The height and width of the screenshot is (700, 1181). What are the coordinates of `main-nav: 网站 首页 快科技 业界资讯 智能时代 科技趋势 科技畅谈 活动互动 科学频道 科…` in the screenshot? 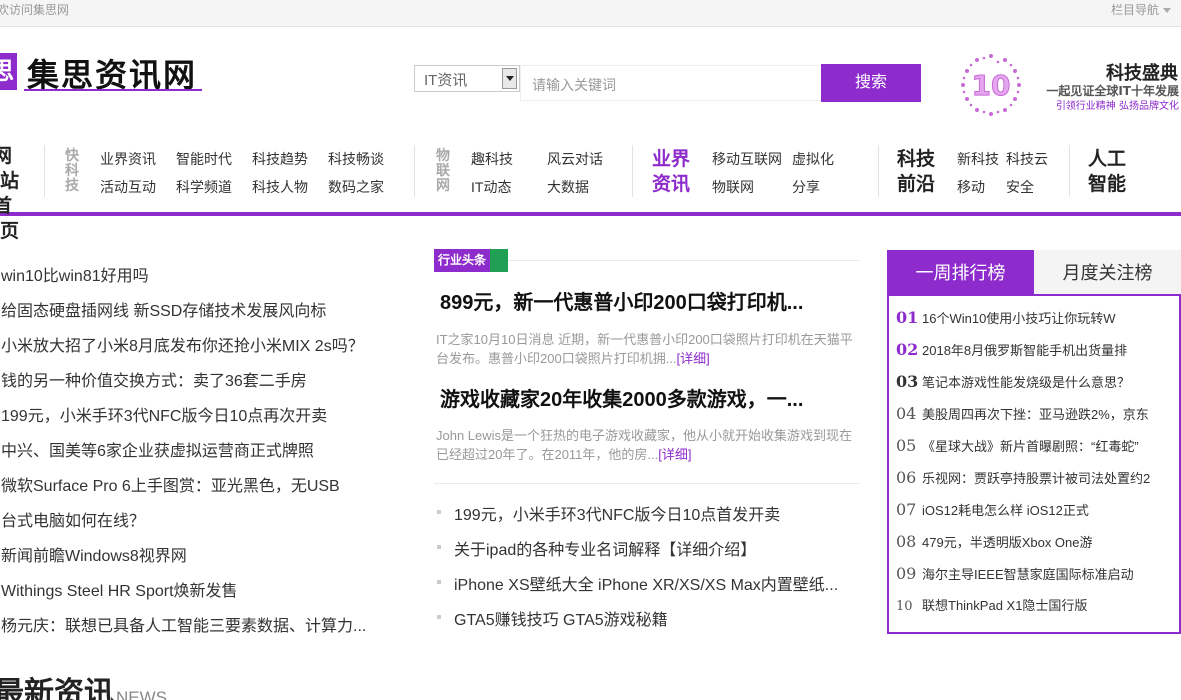 It's located at (590, 191).